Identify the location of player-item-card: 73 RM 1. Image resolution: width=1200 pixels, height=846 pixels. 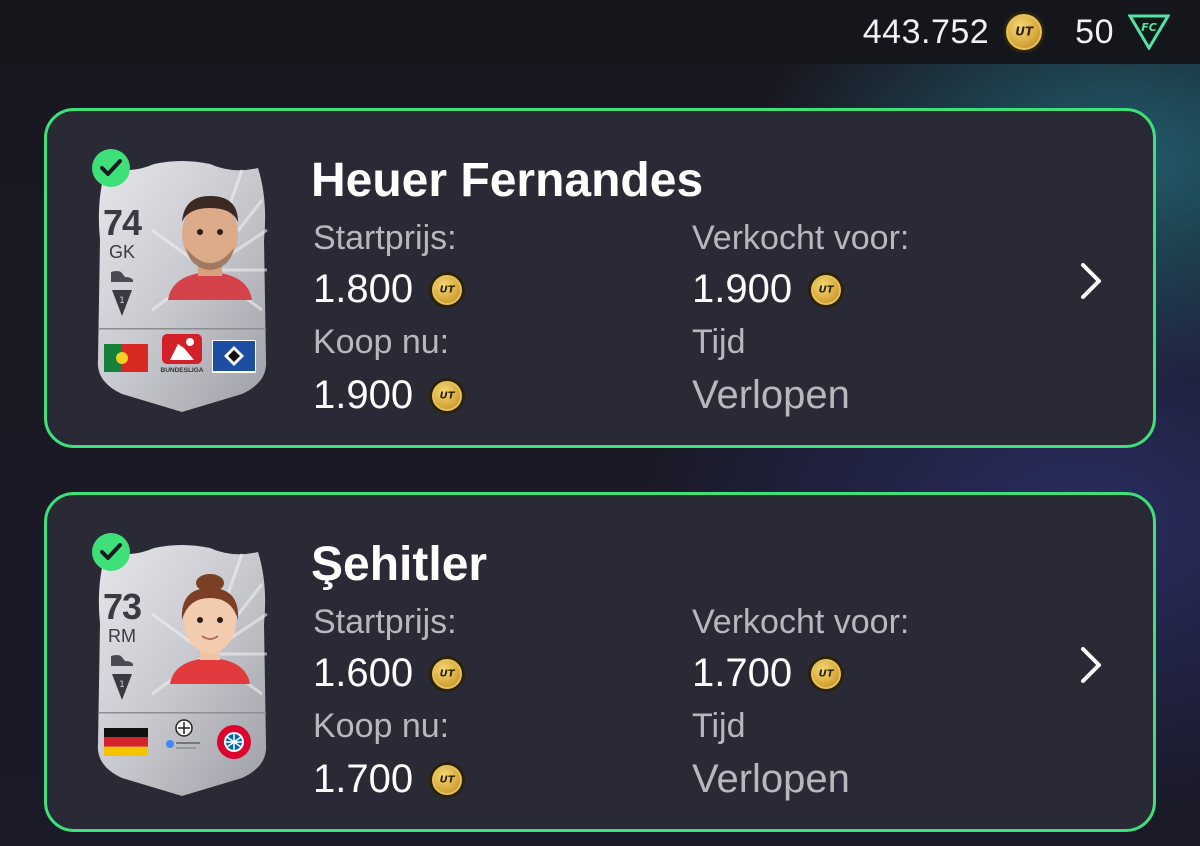
(182, 664).